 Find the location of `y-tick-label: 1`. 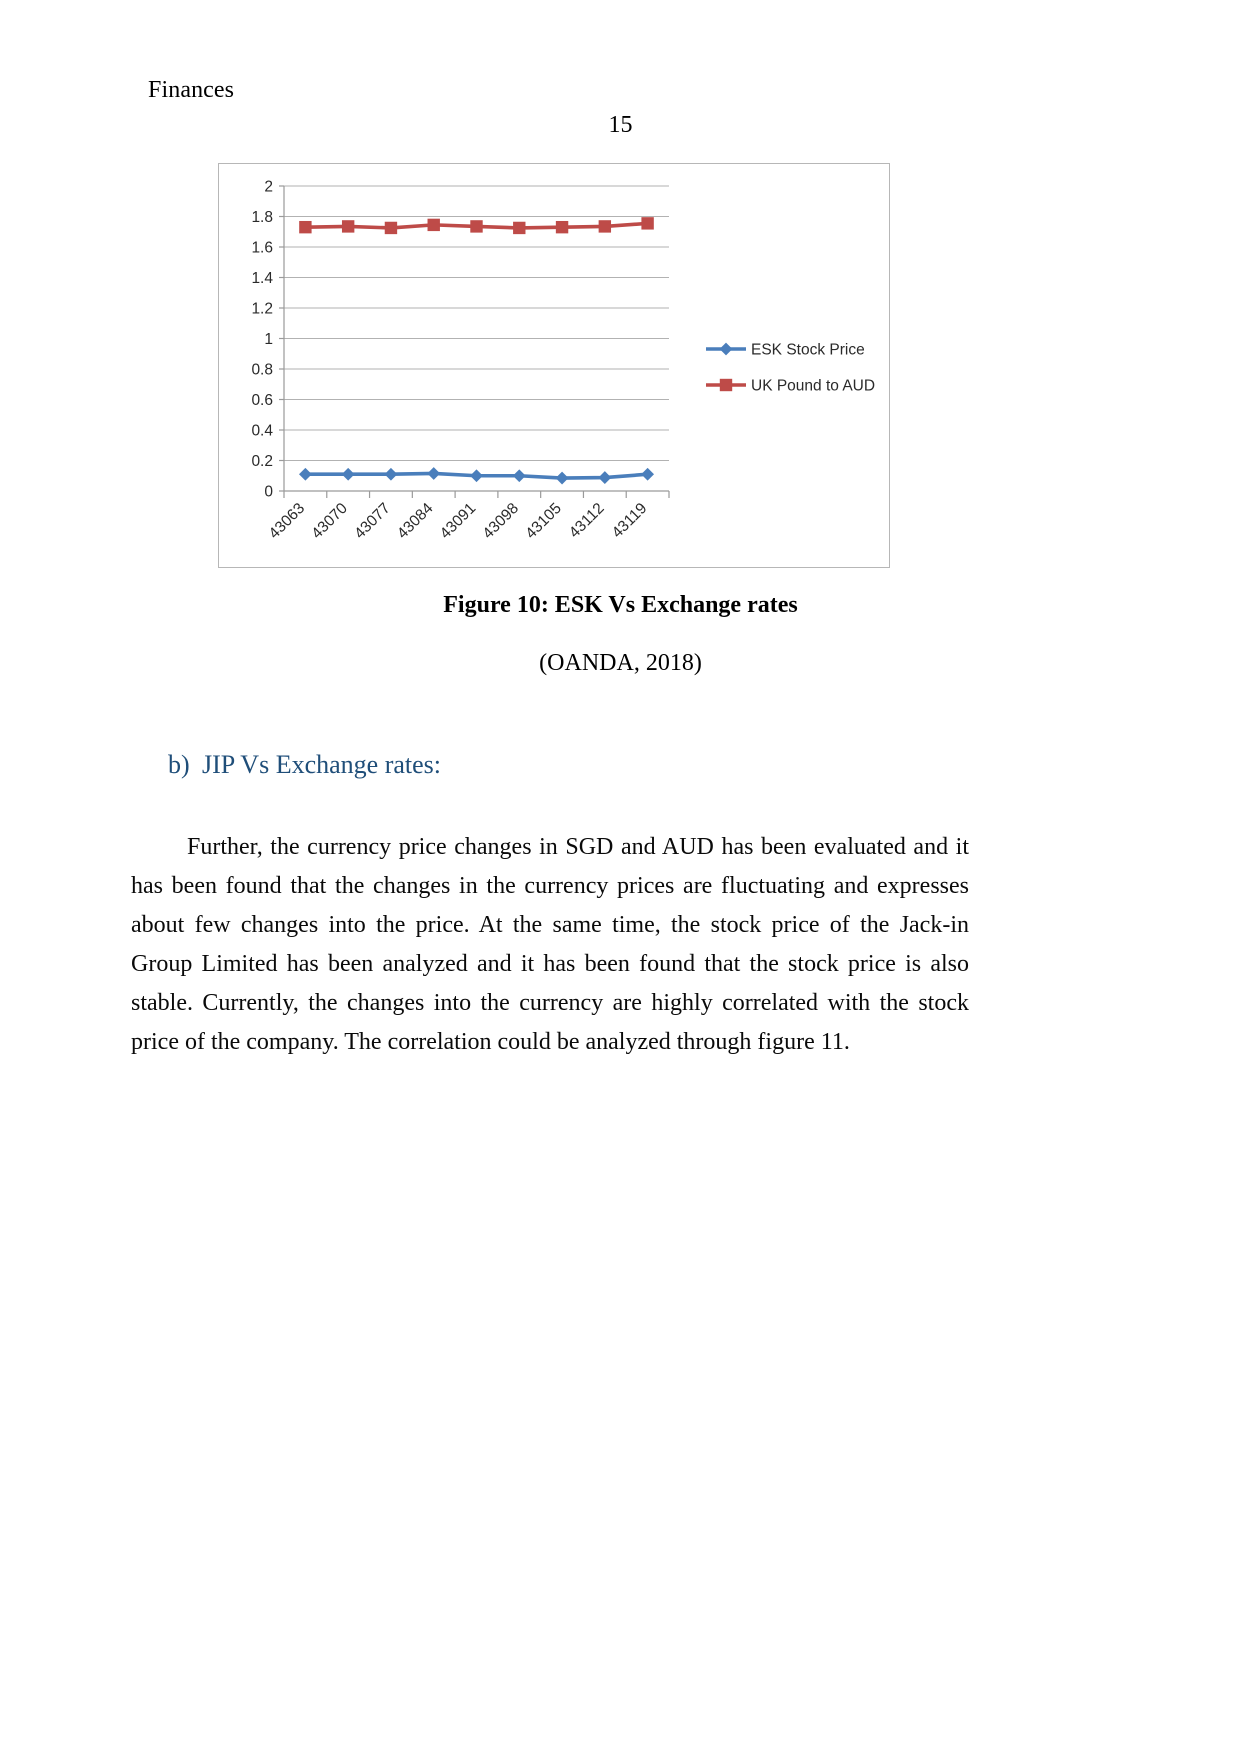

y-tick-label: 1 is located at coordinates (268, 339).